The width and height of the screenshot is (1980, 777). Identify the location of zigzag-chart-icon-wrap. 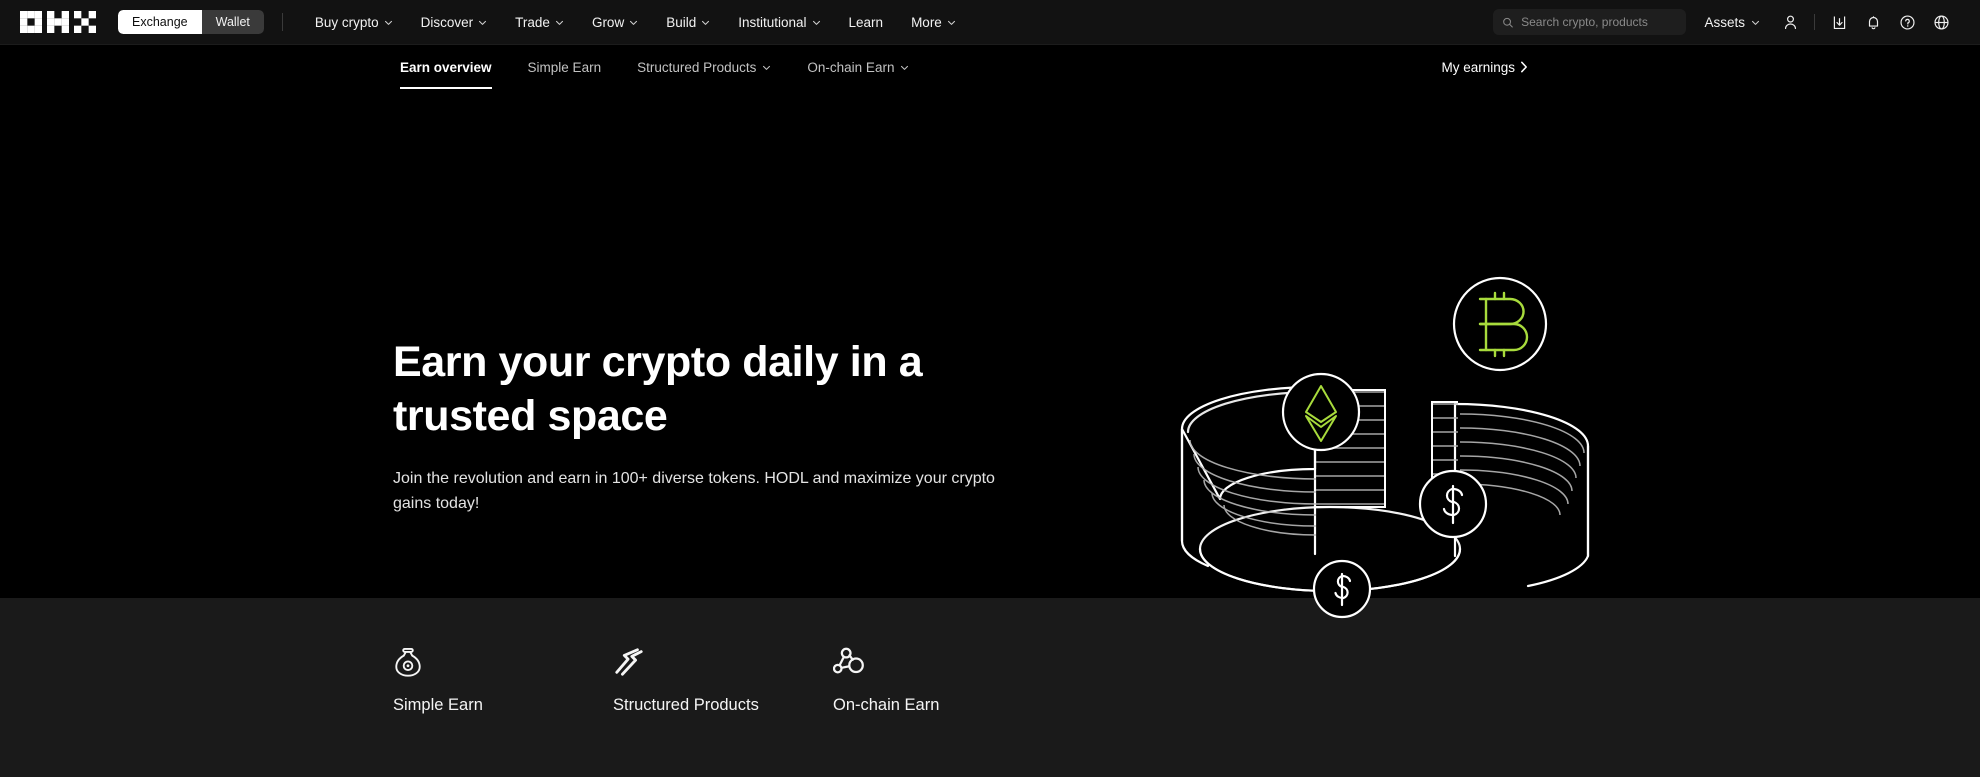
(629, 662).